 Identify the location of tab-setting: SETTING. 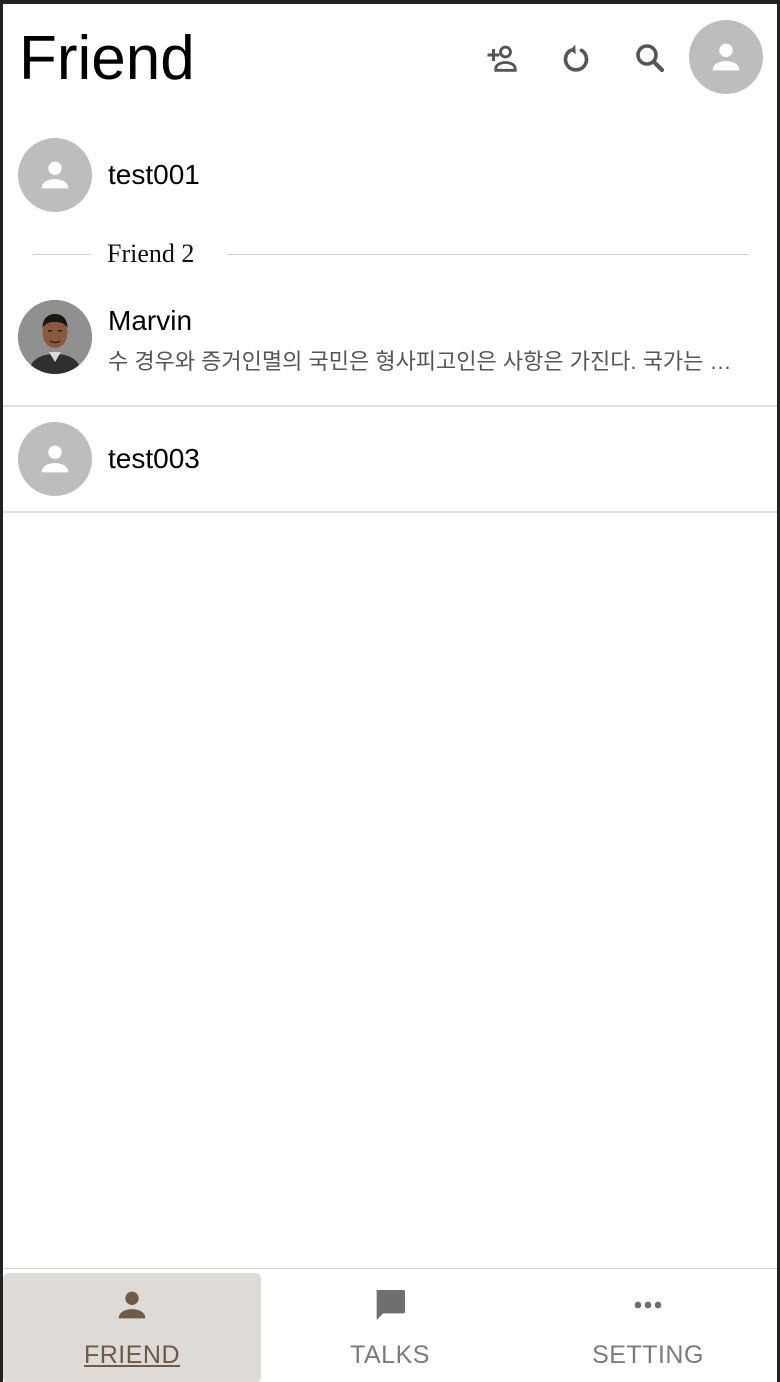
(648, 1327).